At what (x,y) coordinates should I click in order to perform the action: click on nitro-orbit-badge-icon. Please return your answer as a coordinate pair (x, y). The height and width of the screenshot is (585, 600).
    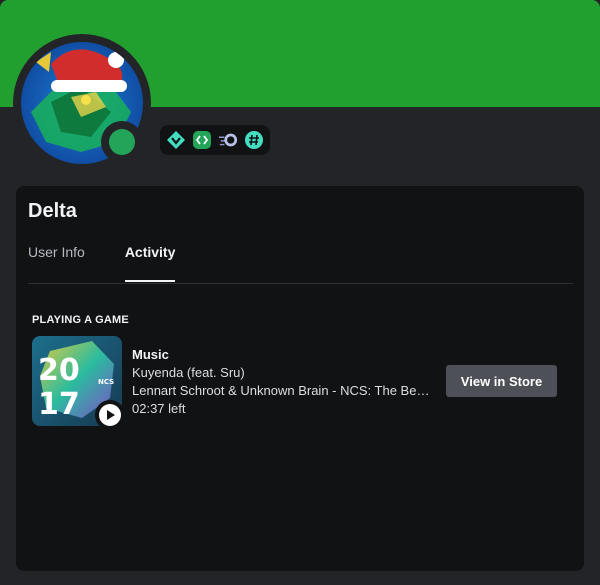
    Looking at the image, I should click on (228, 140).